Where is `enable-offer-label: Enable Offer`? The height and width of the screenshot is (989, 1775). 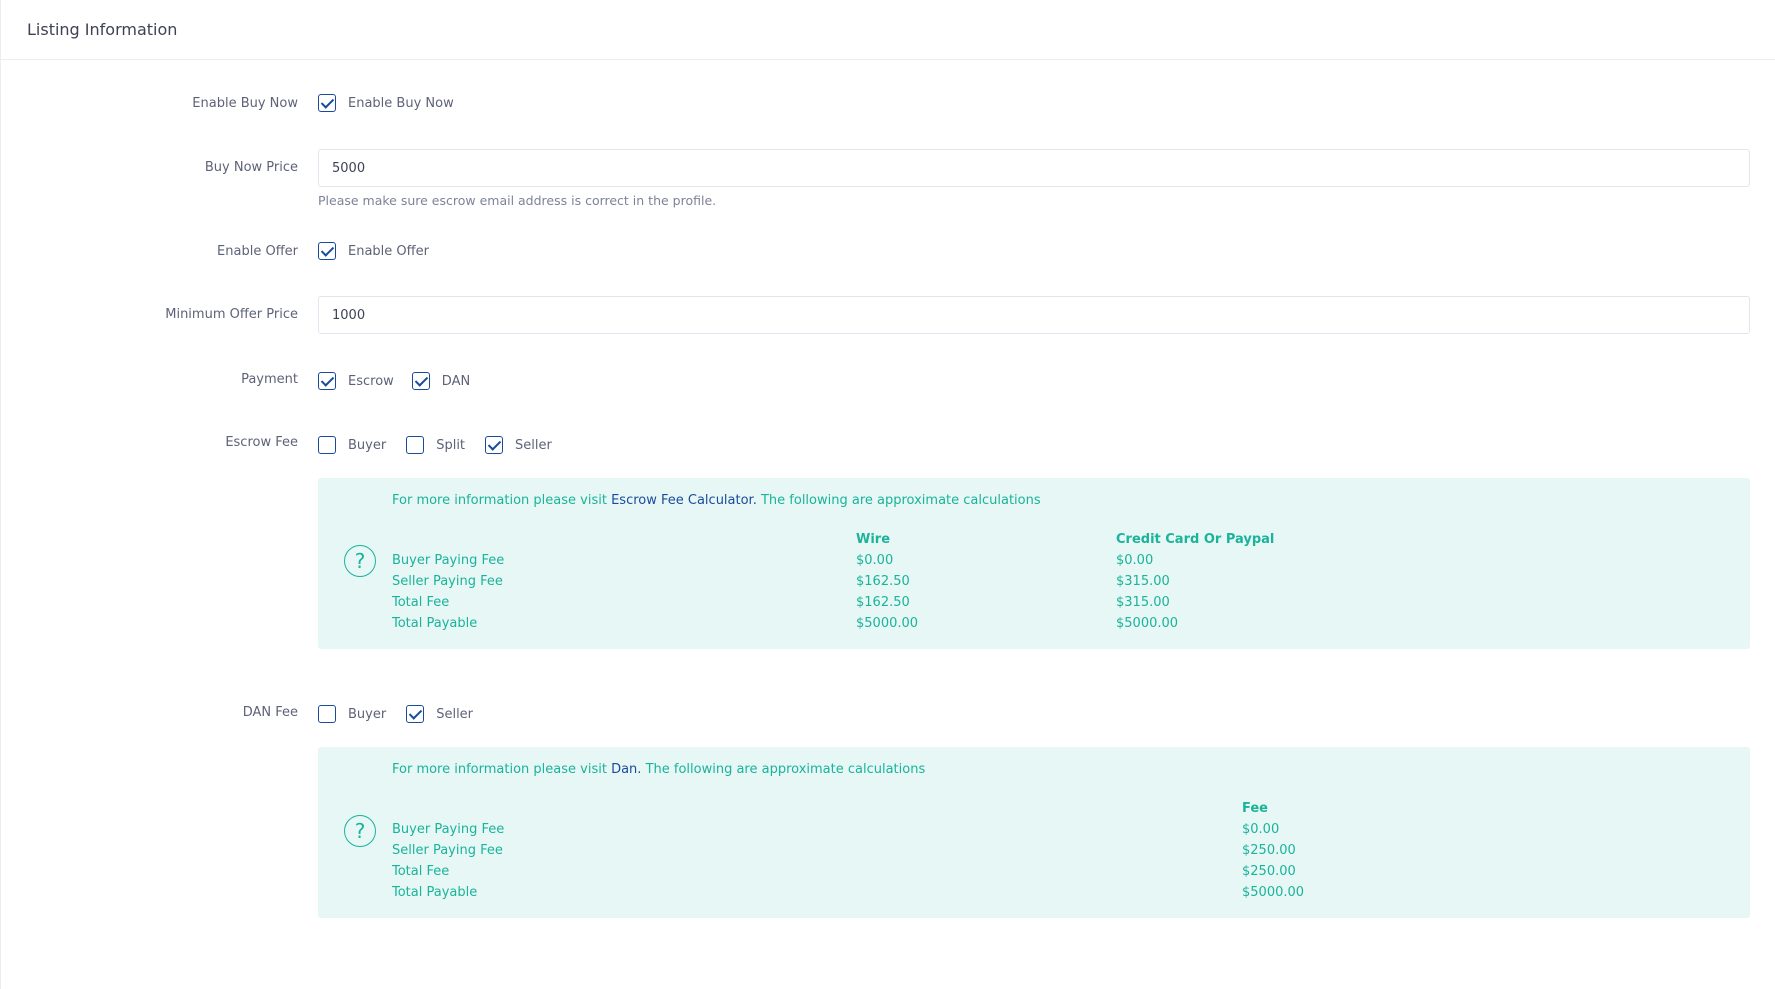
enable-offer-label: Enable Offer is located at coordinates (257, 251).